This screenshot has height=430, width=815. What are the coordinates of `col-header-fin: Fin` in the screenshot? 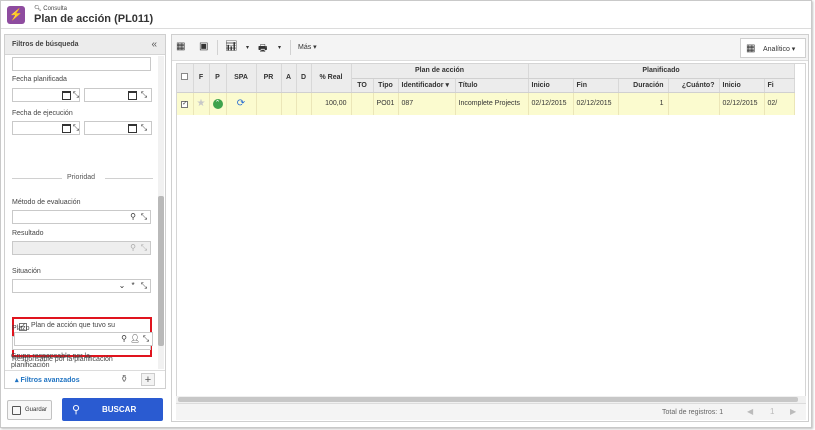 It's located at (596, 85).